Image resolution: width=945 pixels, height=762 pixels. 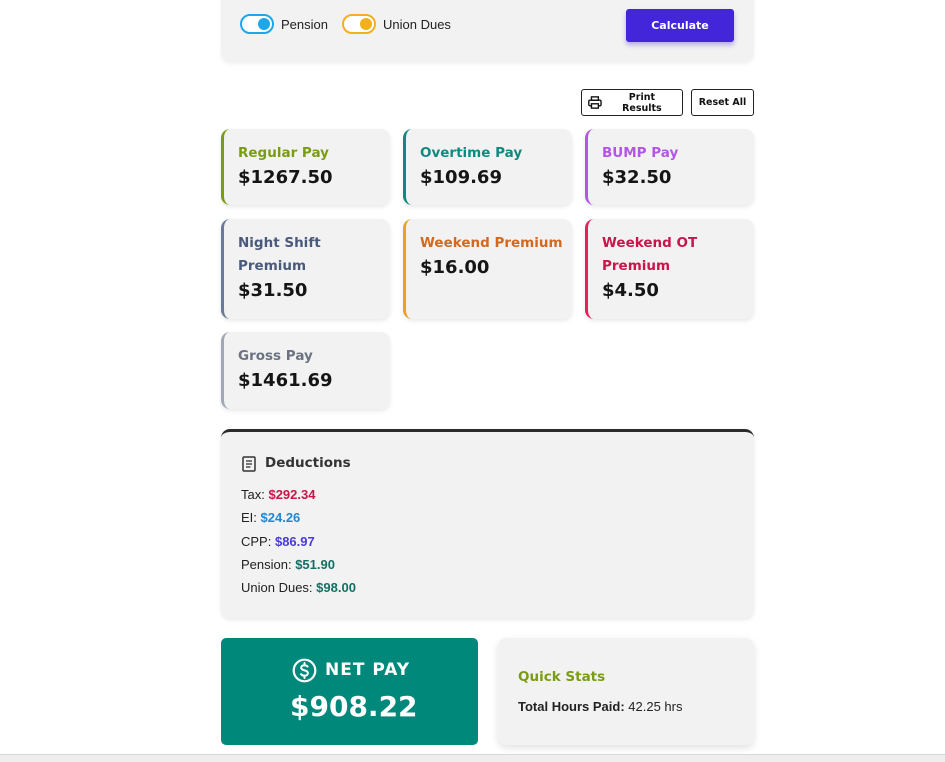 What do you see at coordinates (354, 706) in the screenshot?
I see `net-pay-value: $908.22` at bounding box center [354, 706].